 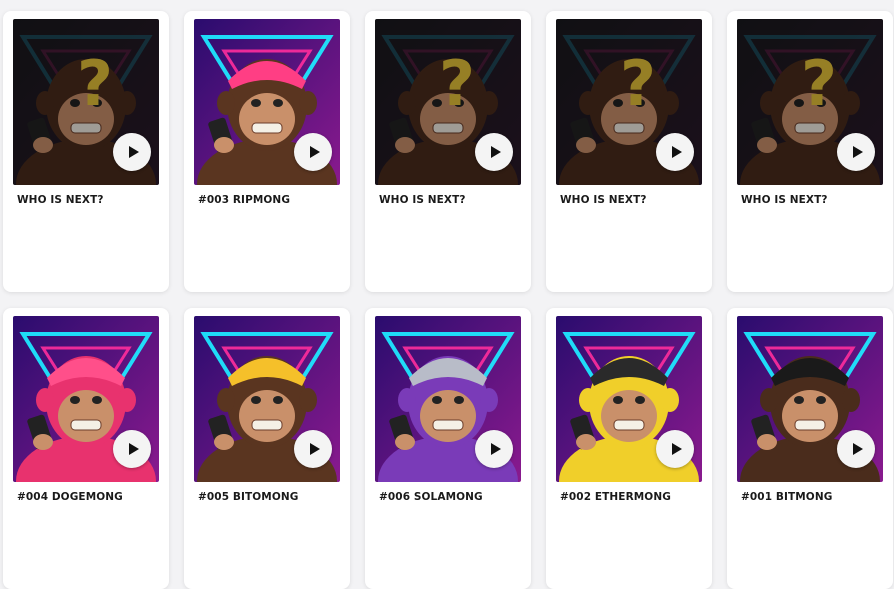 I want to click on nft-name: #006 SOLAMONG, so click(x=431, y=497).